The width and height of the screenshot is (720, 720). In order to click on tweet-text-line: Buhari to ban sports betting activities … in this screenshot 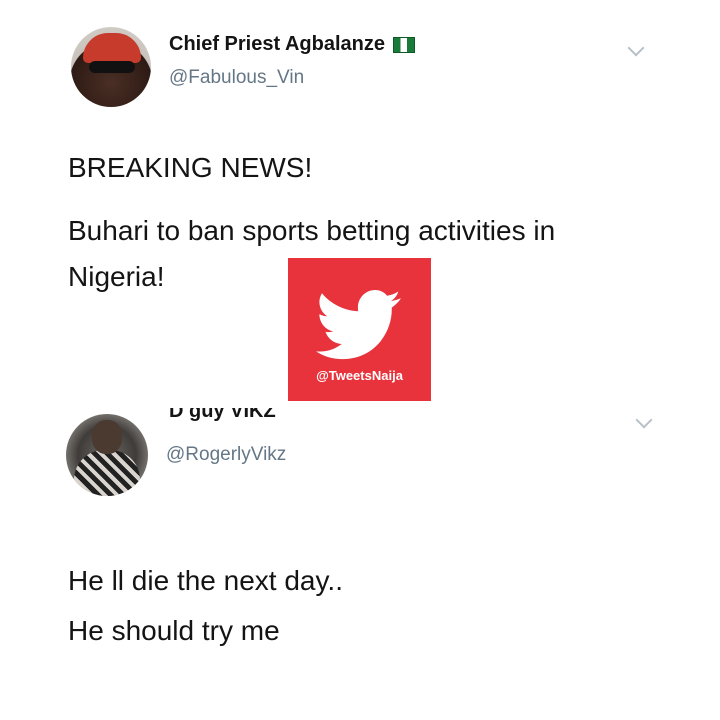, I will do `click(312, 230)`.